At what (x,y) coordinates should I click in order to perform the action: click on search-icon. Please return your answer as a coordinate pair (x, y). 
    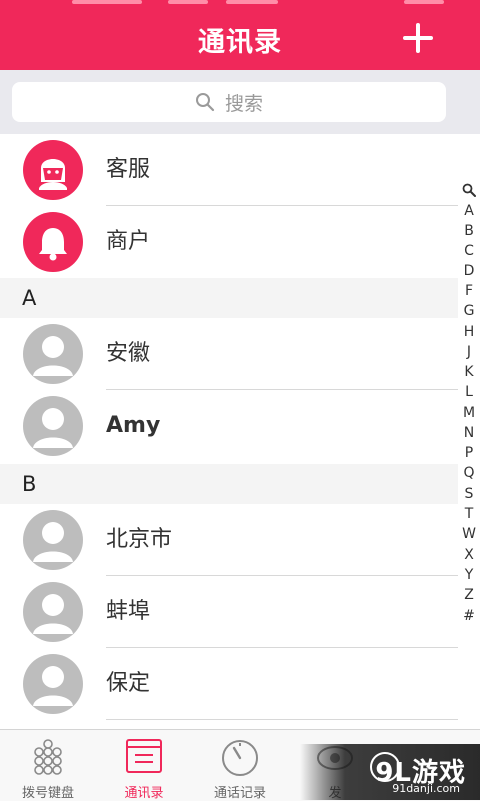
    Looking at the image, I should click on (205, 102).